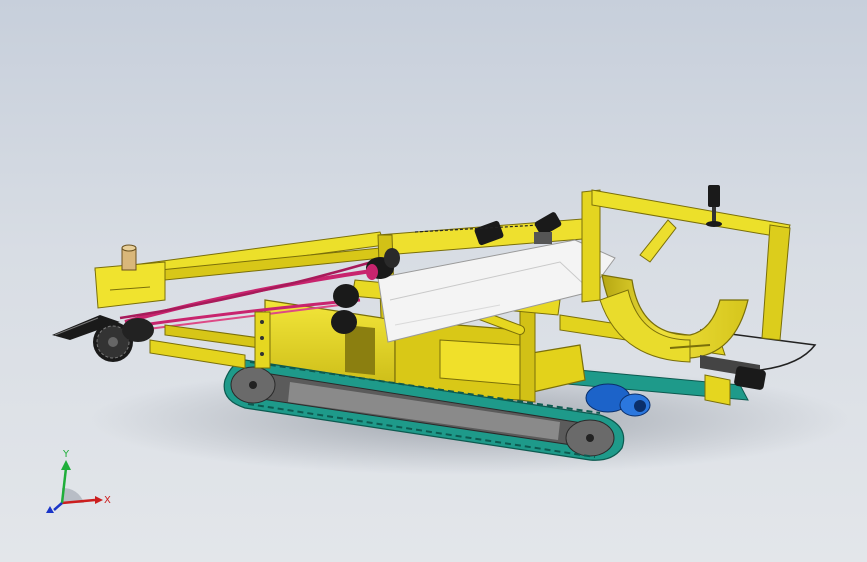  What do you see at coordinates (58, 506) in the screenshot?
I see `z-axis-line` at bounding box center [58, 506].